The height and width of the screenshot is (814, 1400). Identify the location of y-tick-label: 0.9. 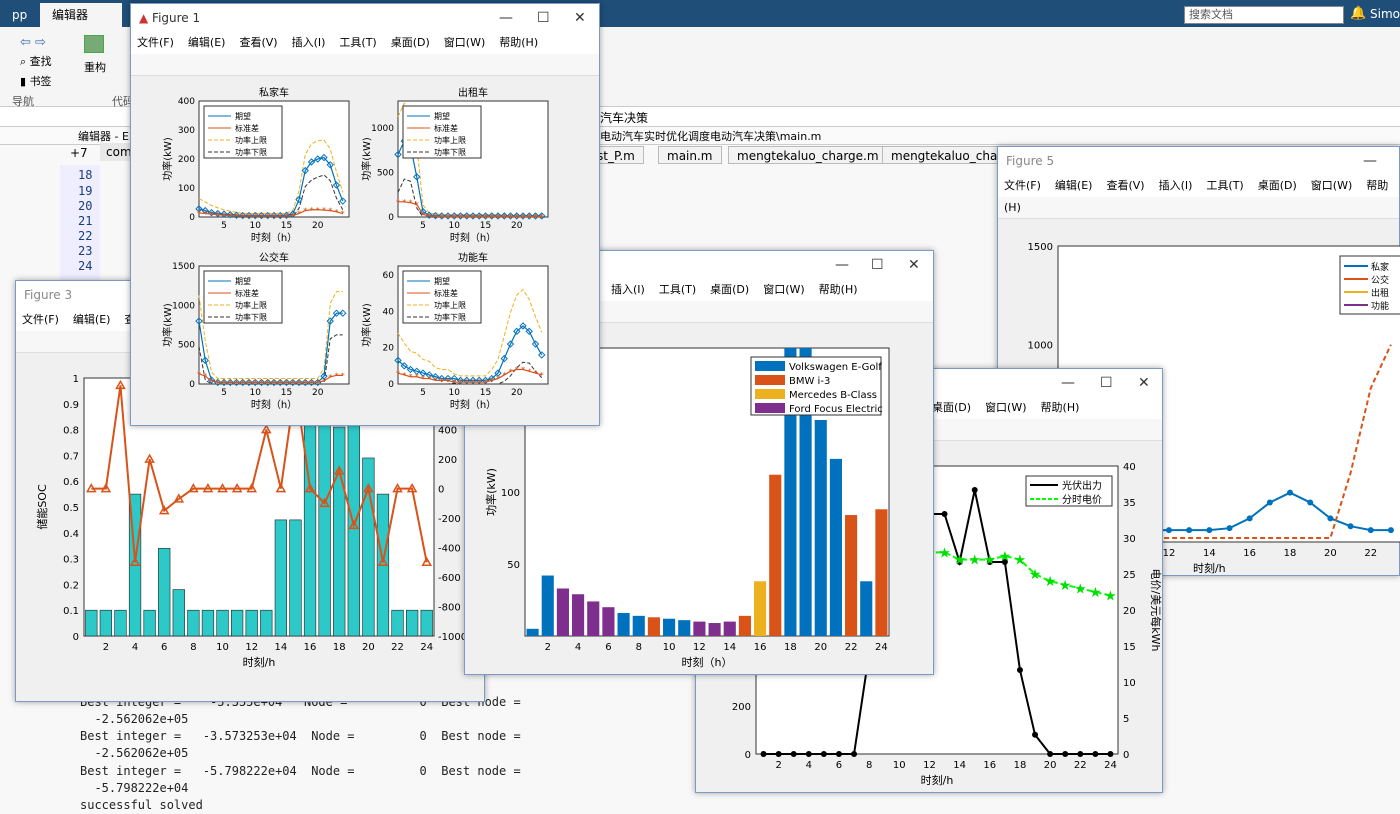
(71, 405).